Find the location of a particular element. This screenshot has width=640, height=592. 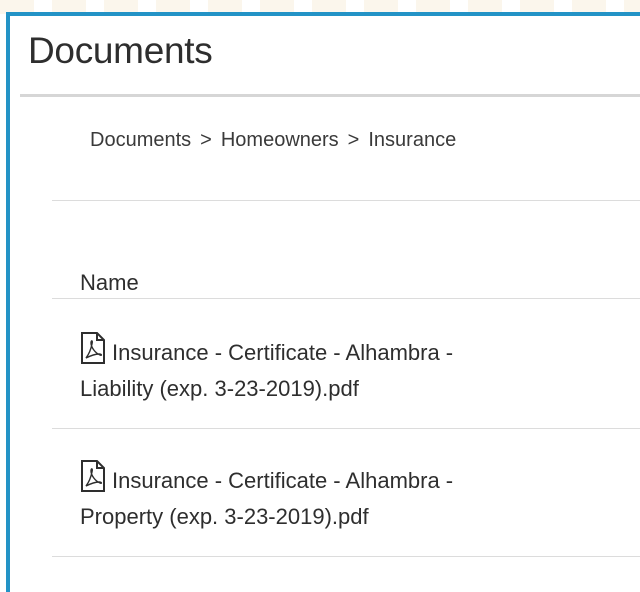

breadcrumb: Documents > Homeowners > Insurance is located at coordinates (273, 140).